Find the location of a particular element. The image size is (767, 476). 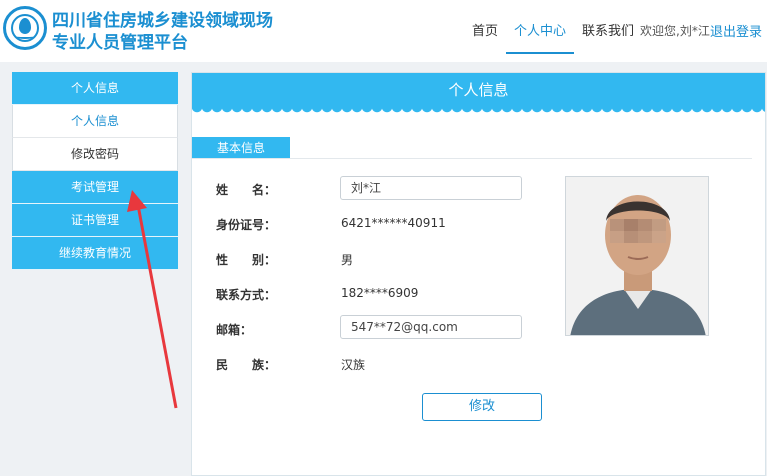

id-photo is located at coordinates (637, 256).